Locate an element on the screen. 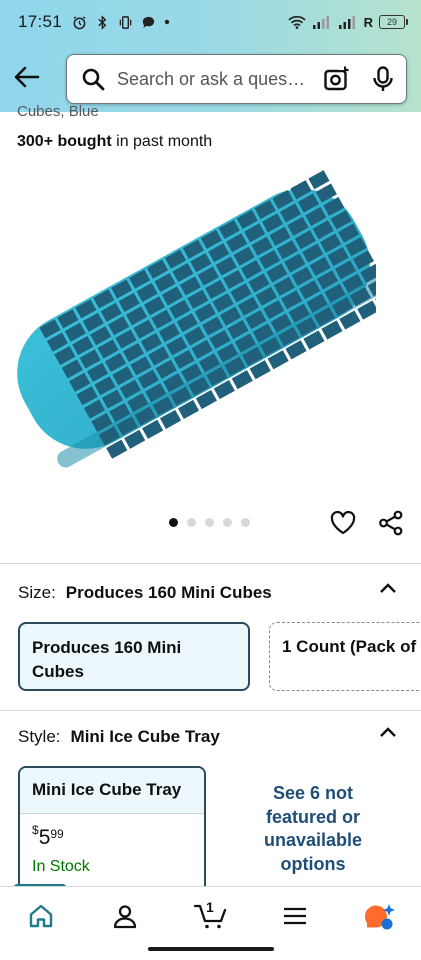 The height and width of the screenshot is (960, 421). search-icon is located at coordinates (93, 79).